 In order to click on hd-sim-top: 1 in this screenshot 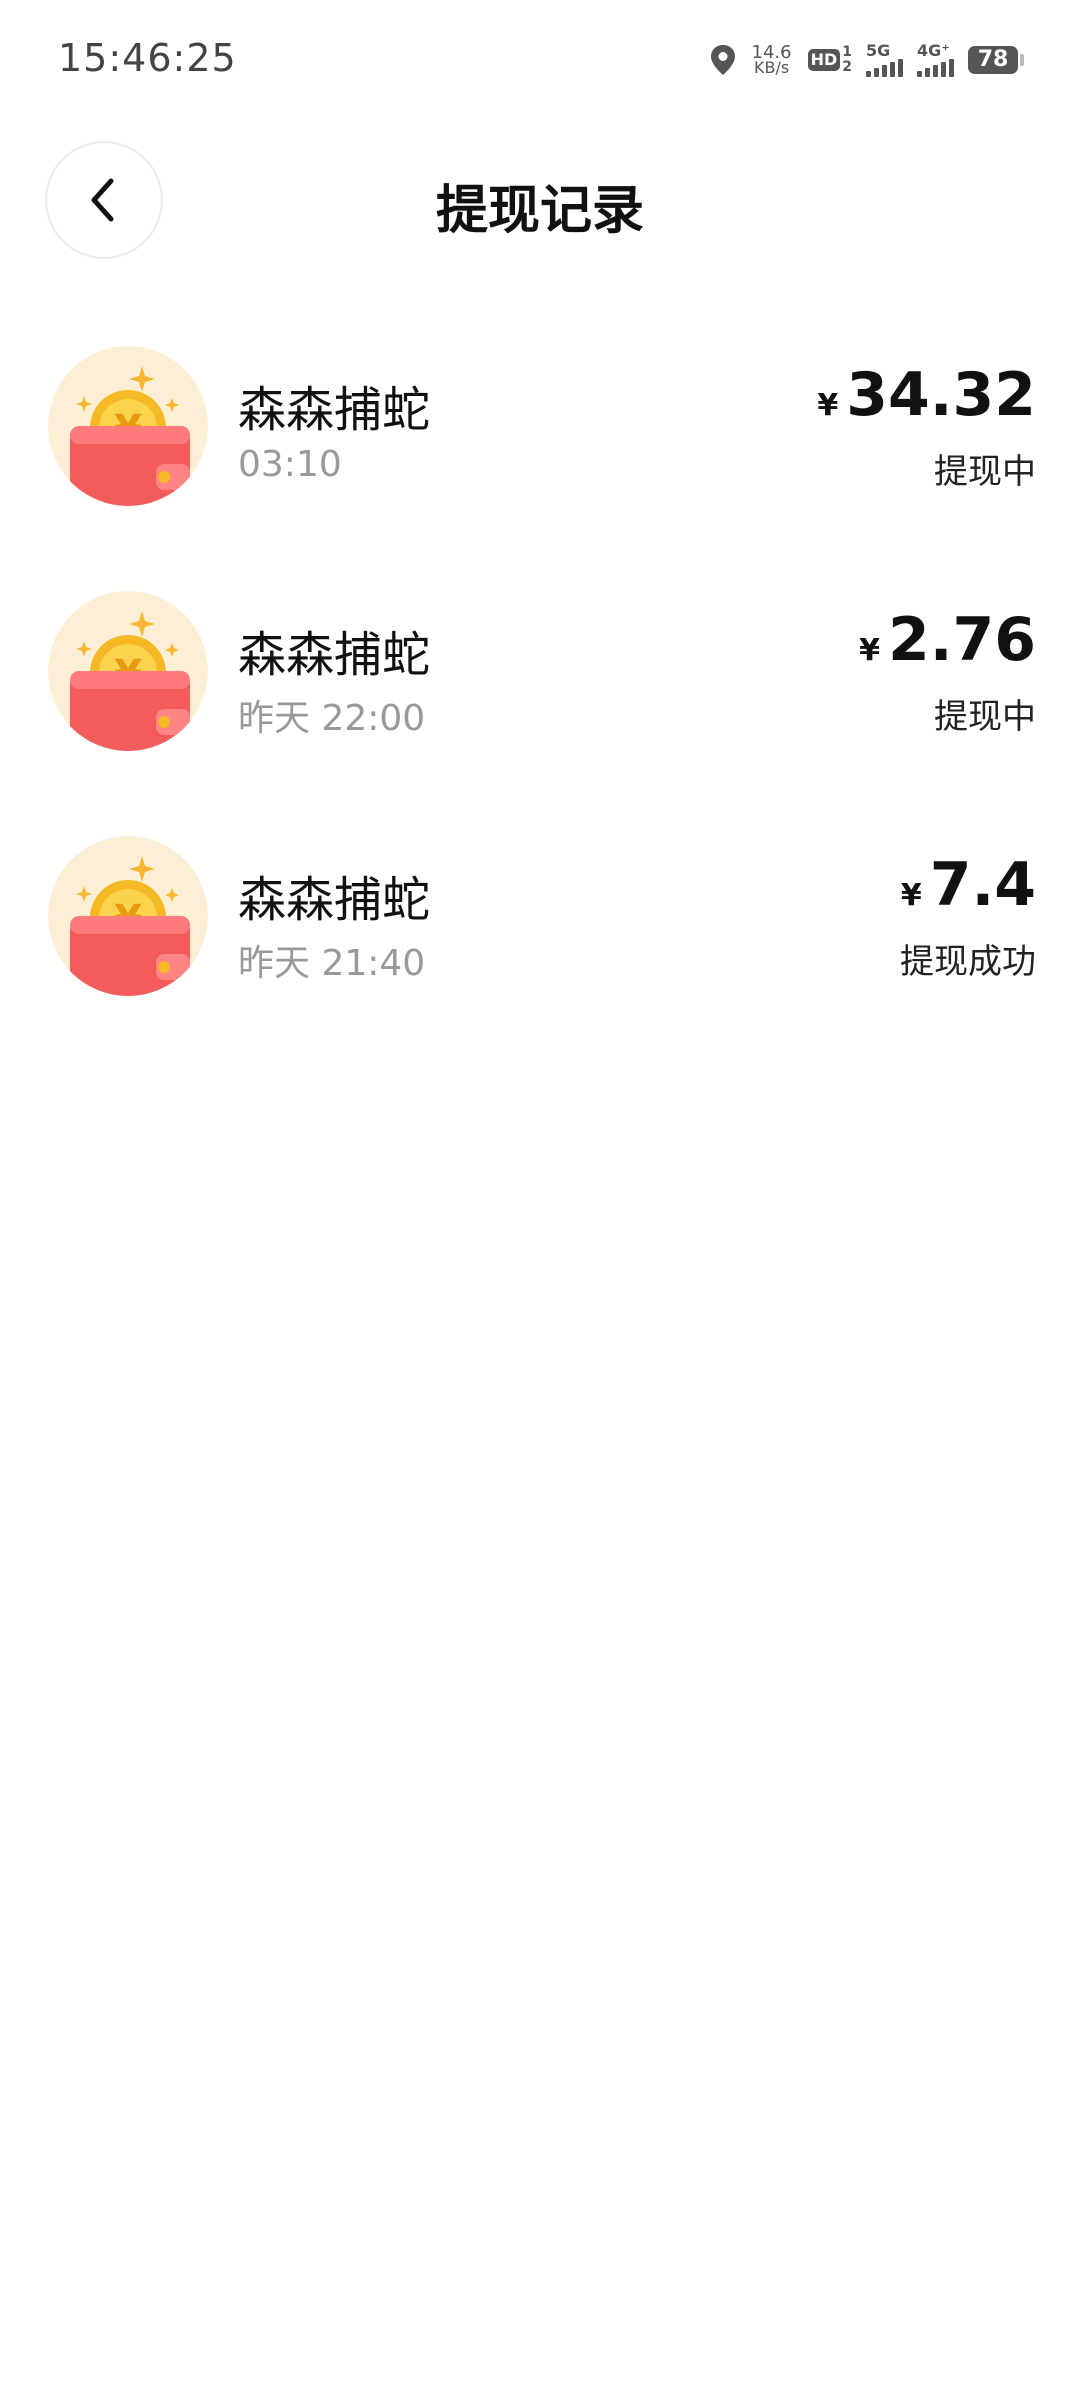, I will do `click(847, 52)`.